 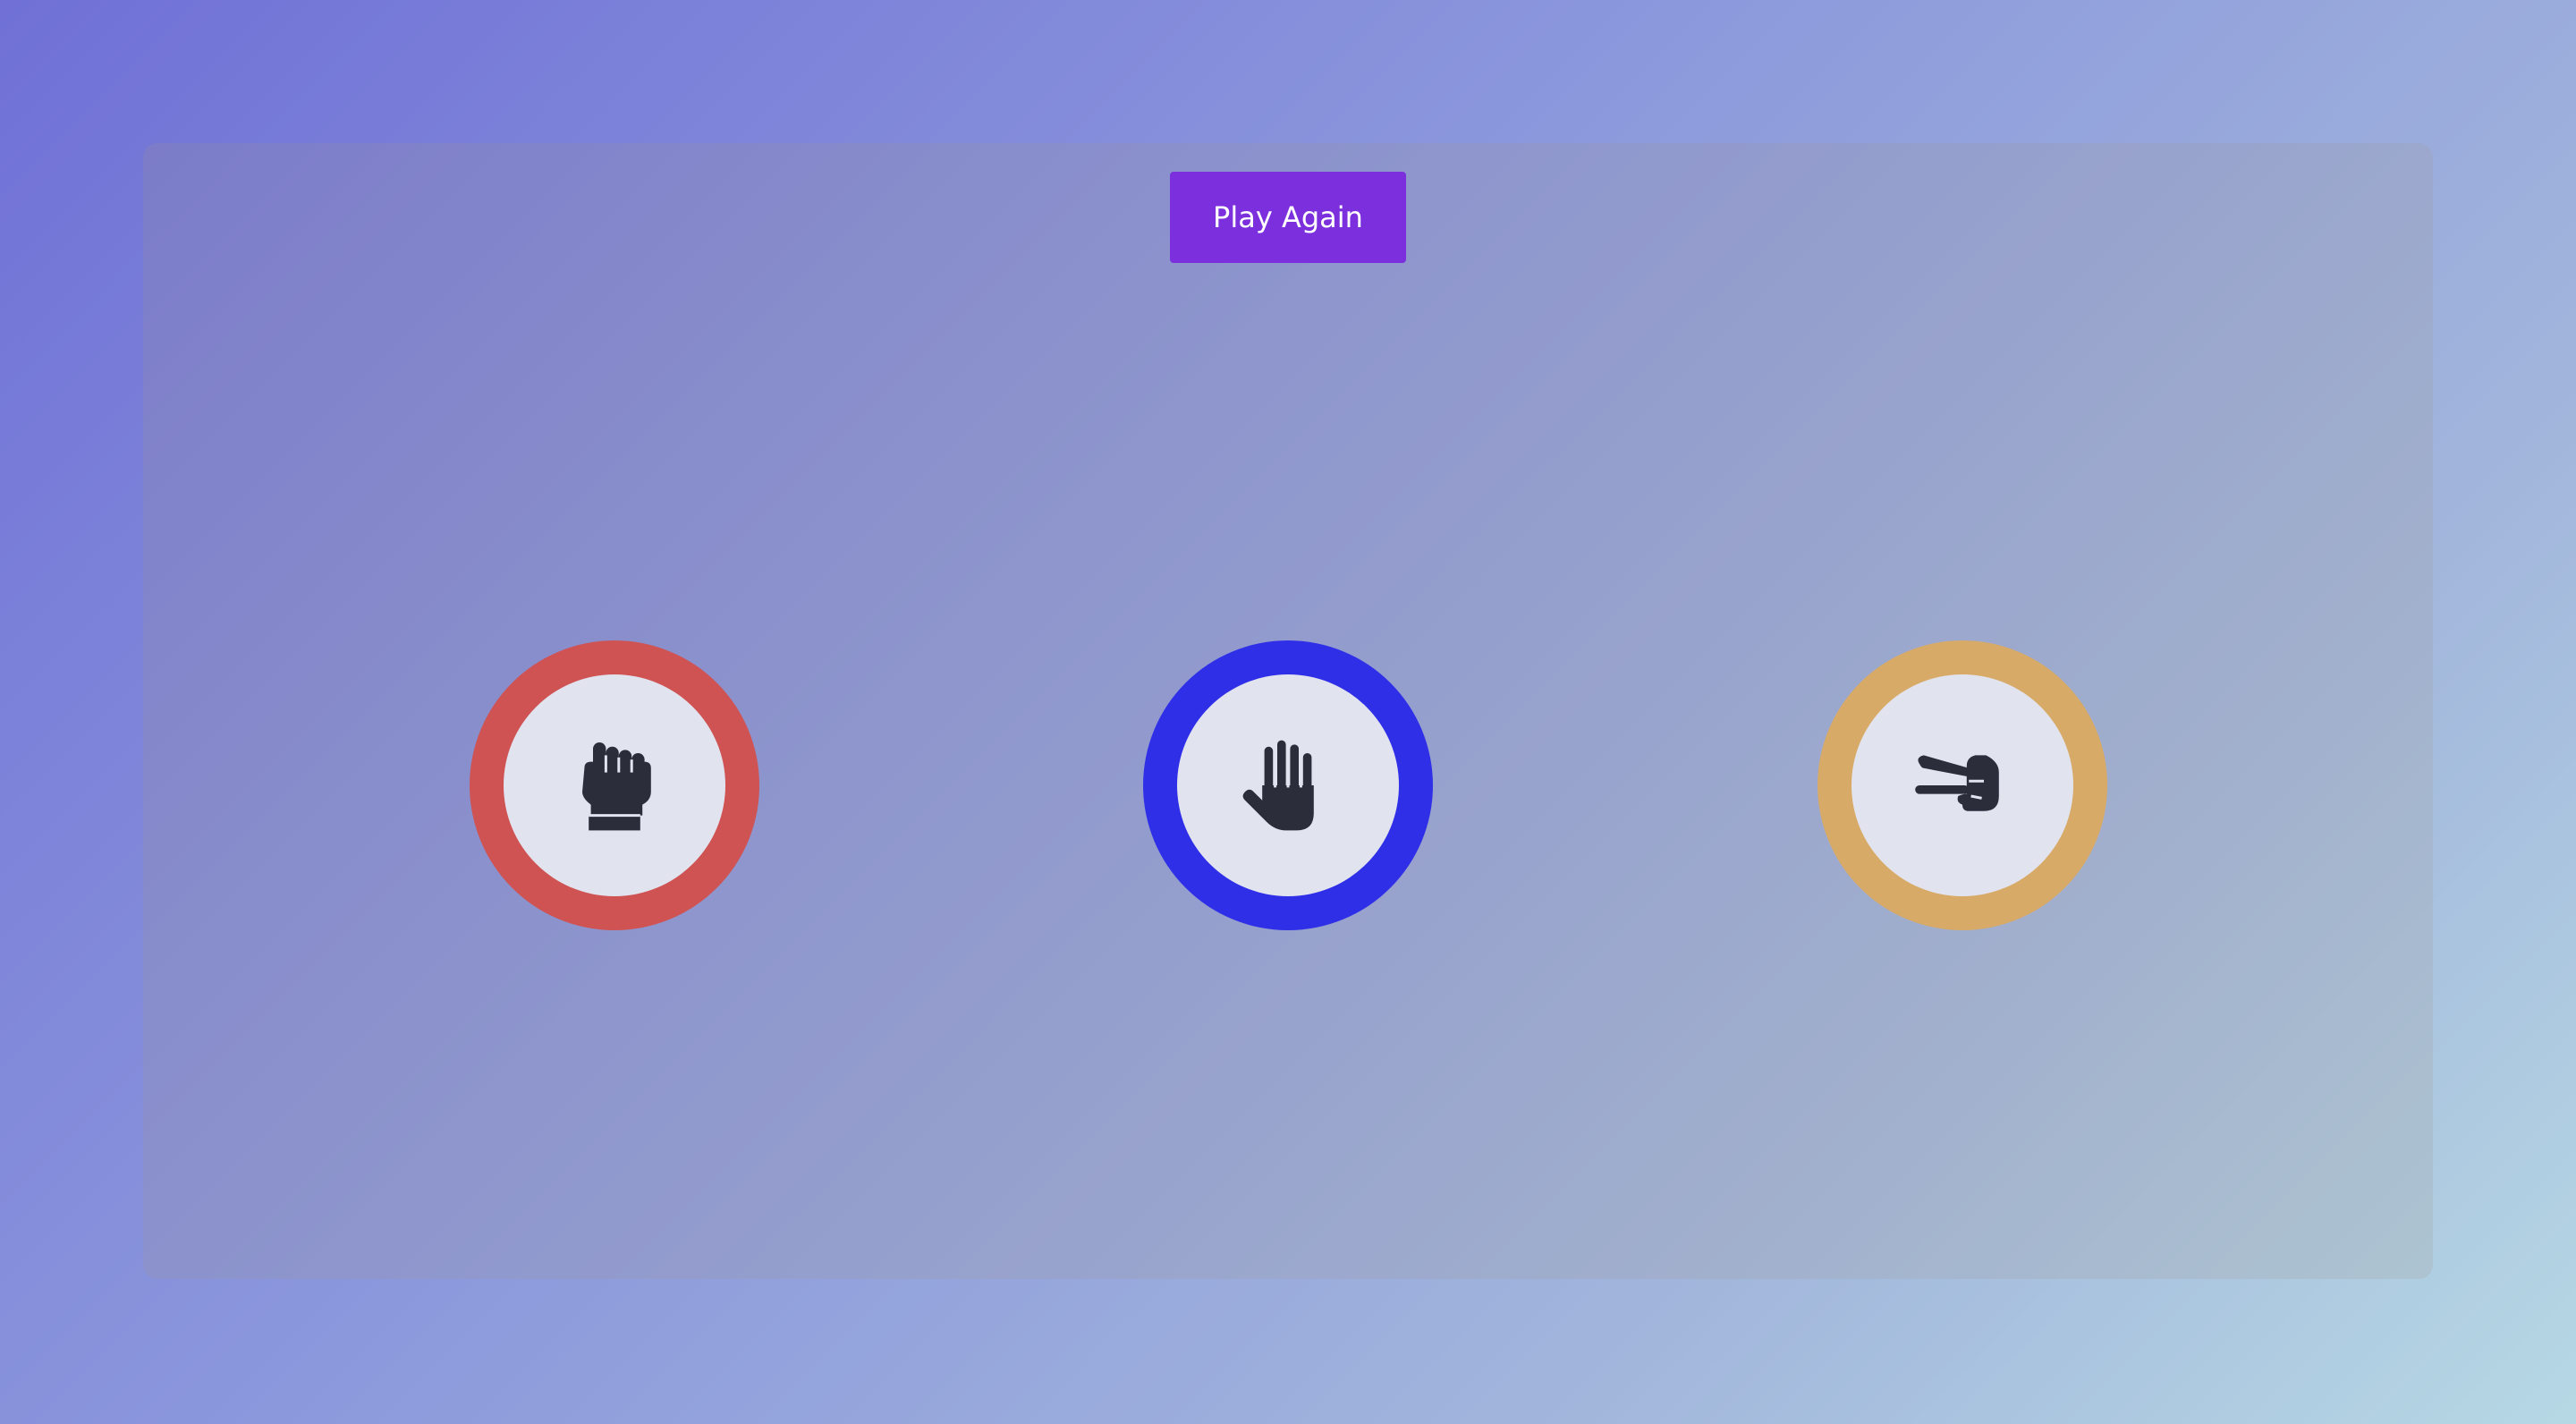 I want to click on peace-hand-icon, so click(x=1957, y=783).